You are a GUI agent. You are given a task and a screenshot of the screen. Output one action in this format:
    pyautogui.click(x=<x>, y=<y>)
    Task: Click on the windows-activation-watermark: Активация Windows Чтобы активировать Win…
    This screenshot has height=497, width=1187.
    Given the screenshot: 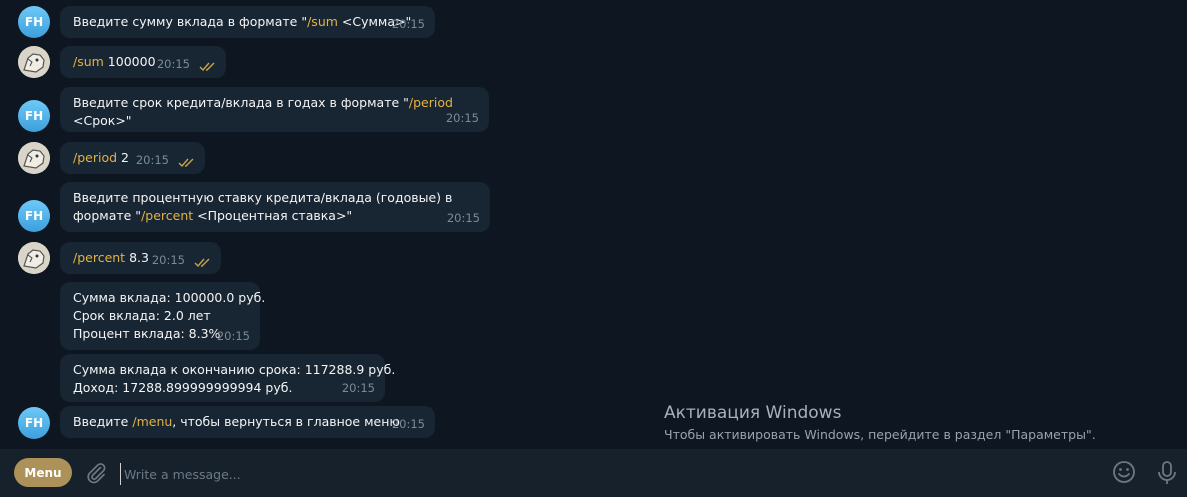 What is the action you would take?
    pyautogui.click(x=880, y=423)
    